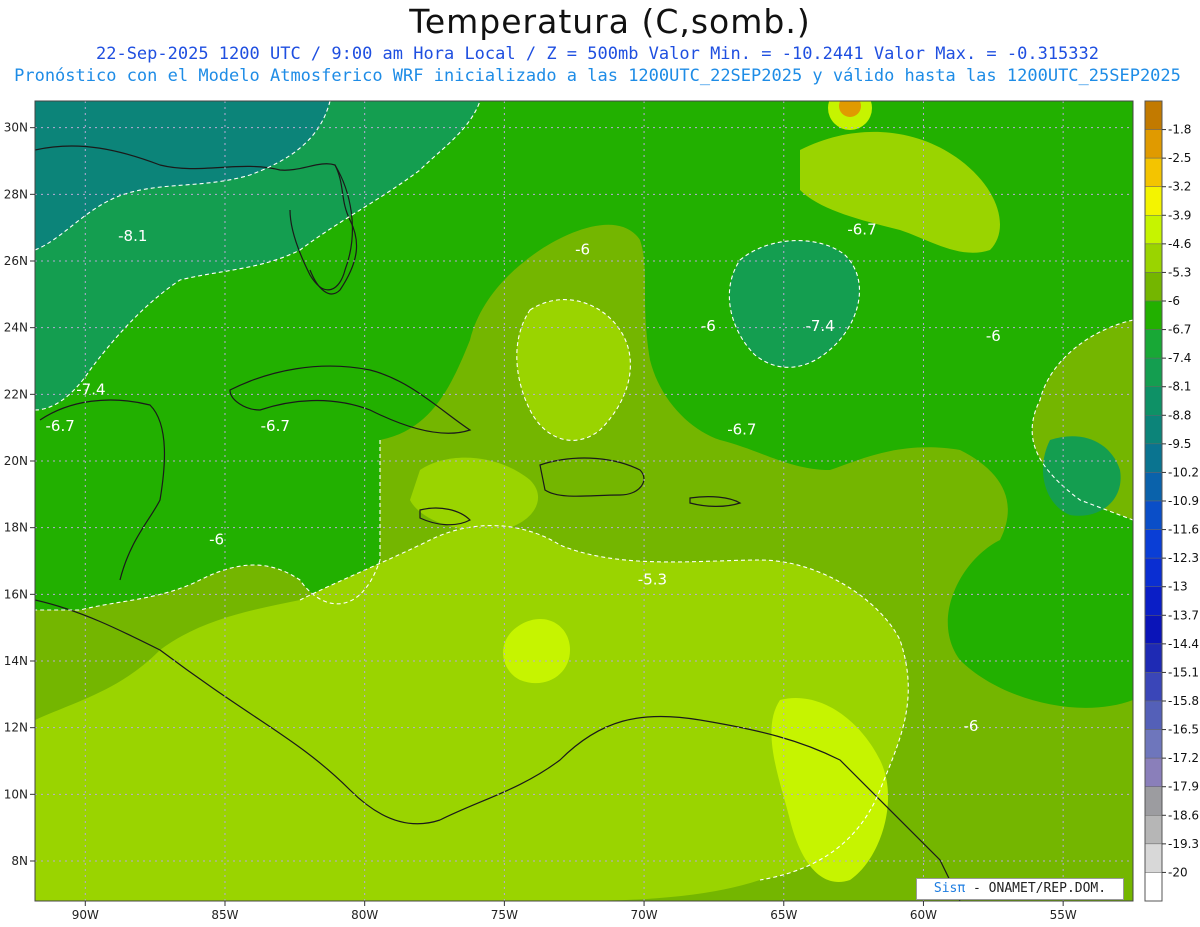 This screenshot has width=1200, height=927. I want to click on colorbar-label: -14.4, so click(1183, 644).